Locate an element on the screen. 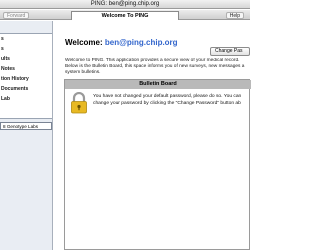 The width and height of the screenshot is (320, 250). sidebar-item-2: s is located at coordinates (26, 49).